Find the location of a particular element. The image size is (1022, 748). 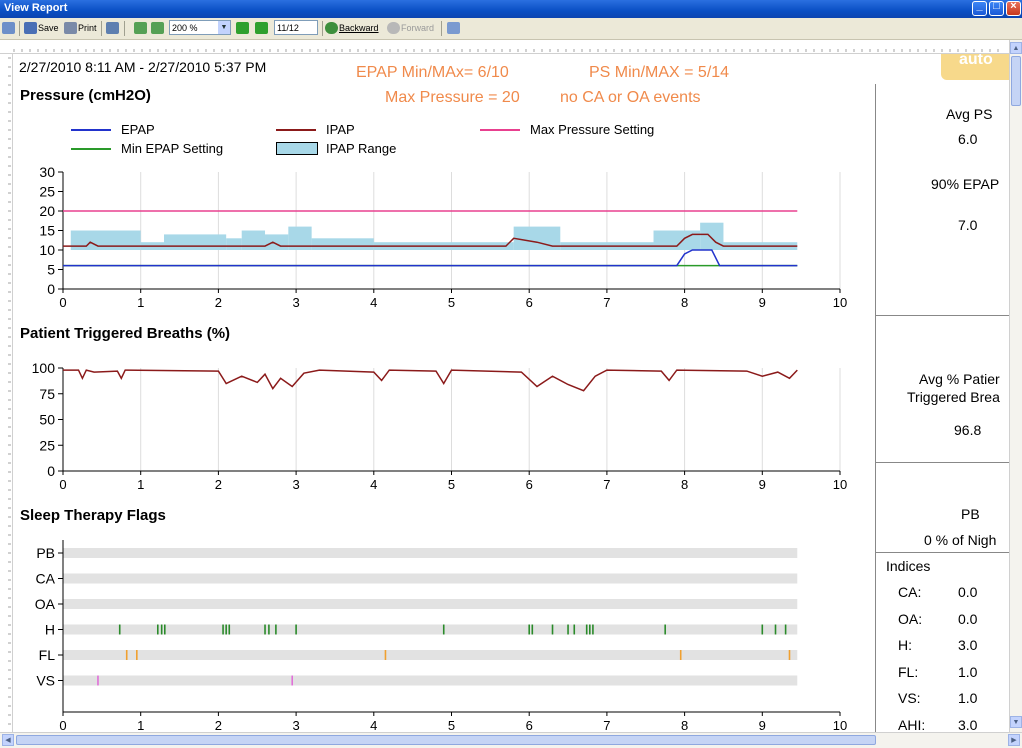

maximize-button: □ is located at coordinates (996, 8).